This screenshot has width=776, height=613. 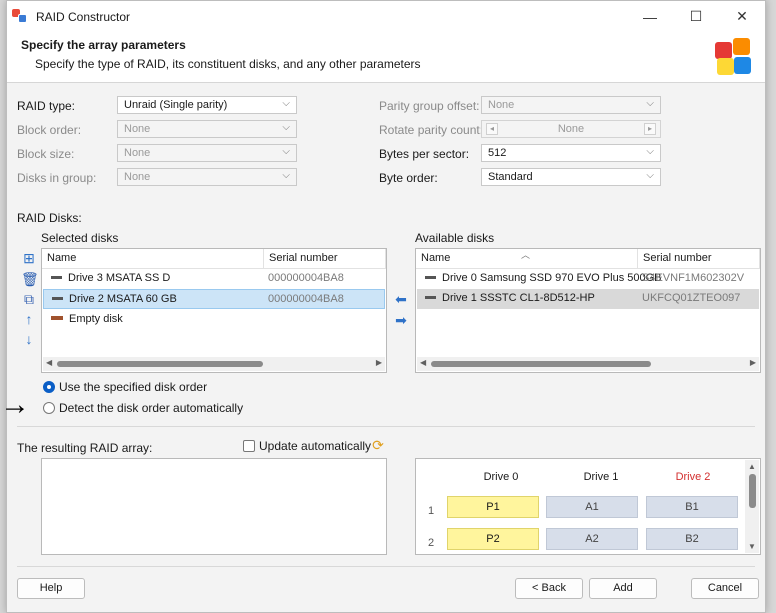 What do you see at coordinates (408, 178) in the screenshot?
I see `byte-order-label: Byte order:` at bounding box center [408, 178].